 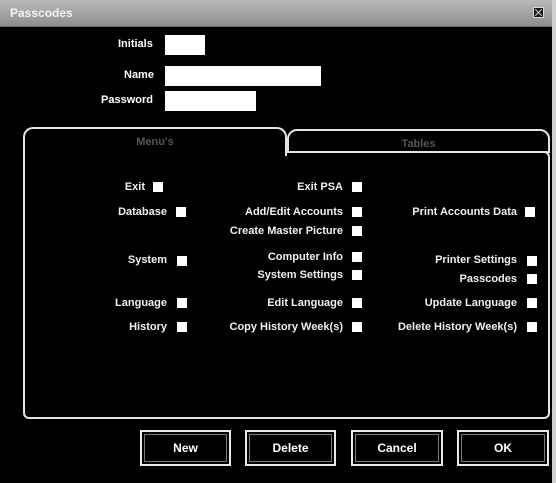 What do you see at coordinates (532, 303) in the screenshot?
I see `option-update-language-checkbox` at bounding box center [532, 303].